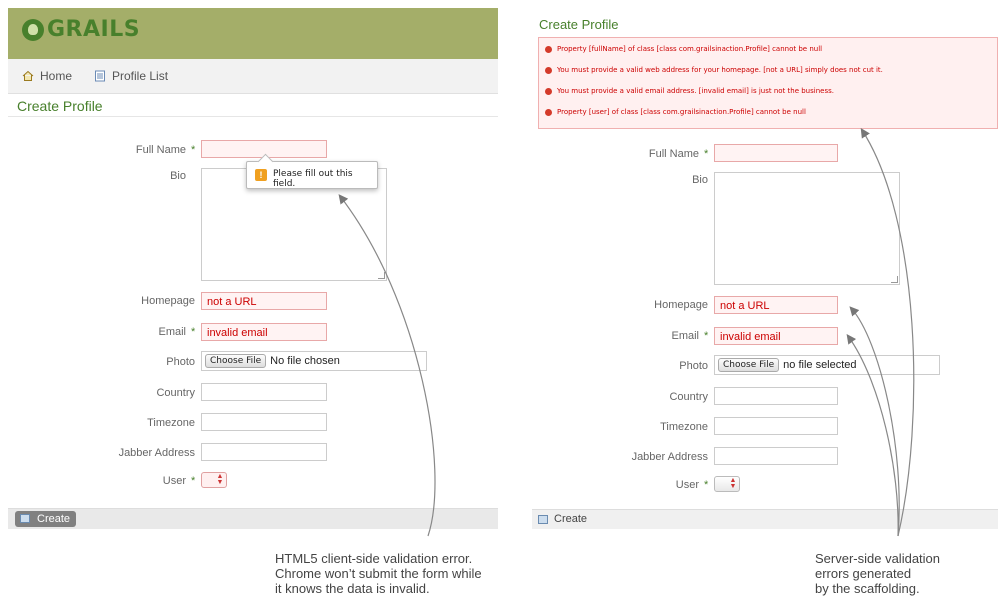 This screenshot has width=998, height=609. What do you see at coordinates (100, 76) in the screenshot?
I see `list-icon` at bounding box center [100, 76].